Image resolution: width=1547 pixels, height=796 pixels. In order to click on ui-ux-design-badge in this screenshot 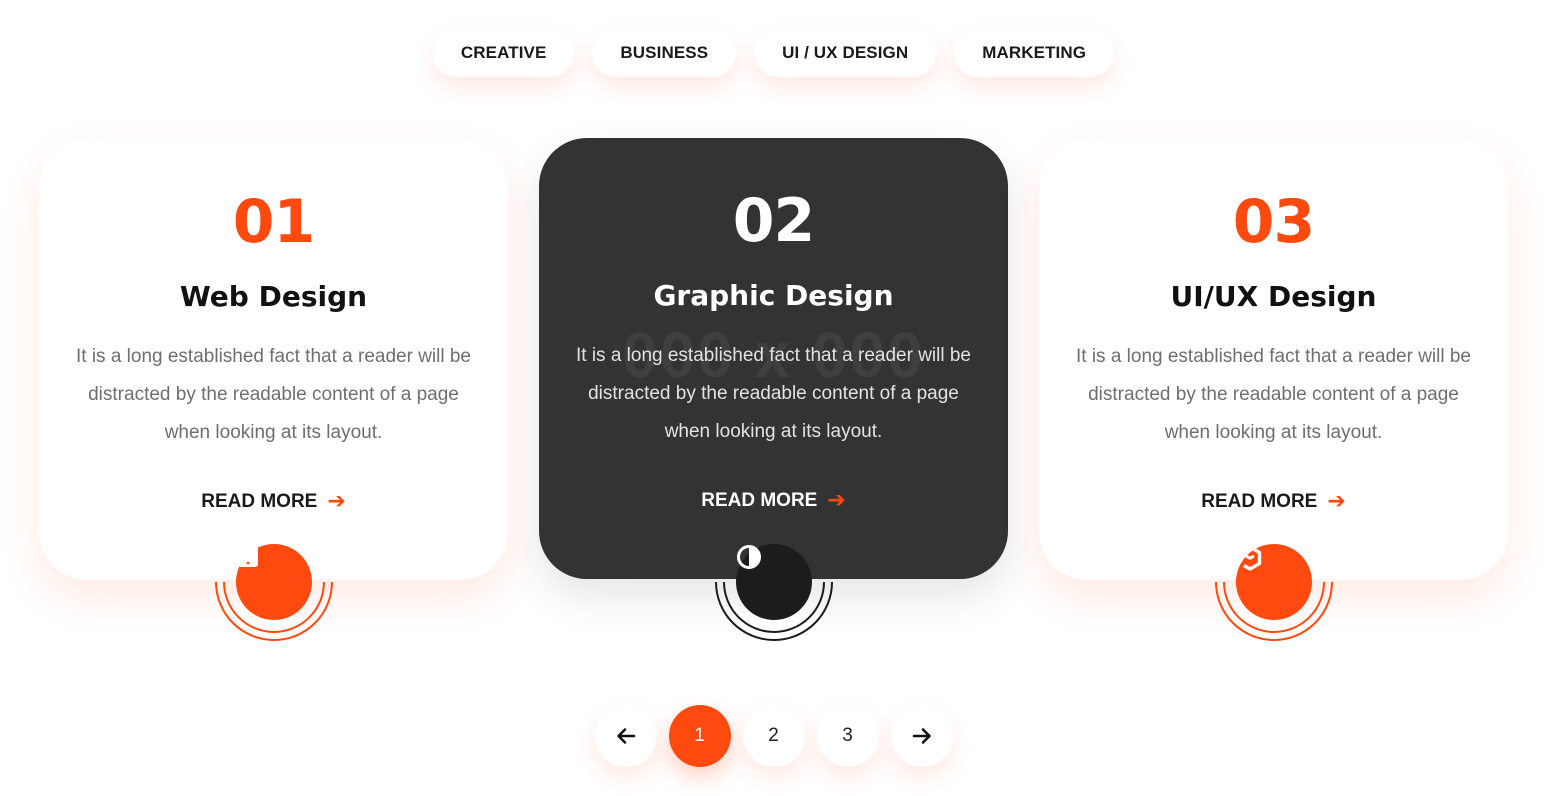, I will do `click(1274, 582)`.